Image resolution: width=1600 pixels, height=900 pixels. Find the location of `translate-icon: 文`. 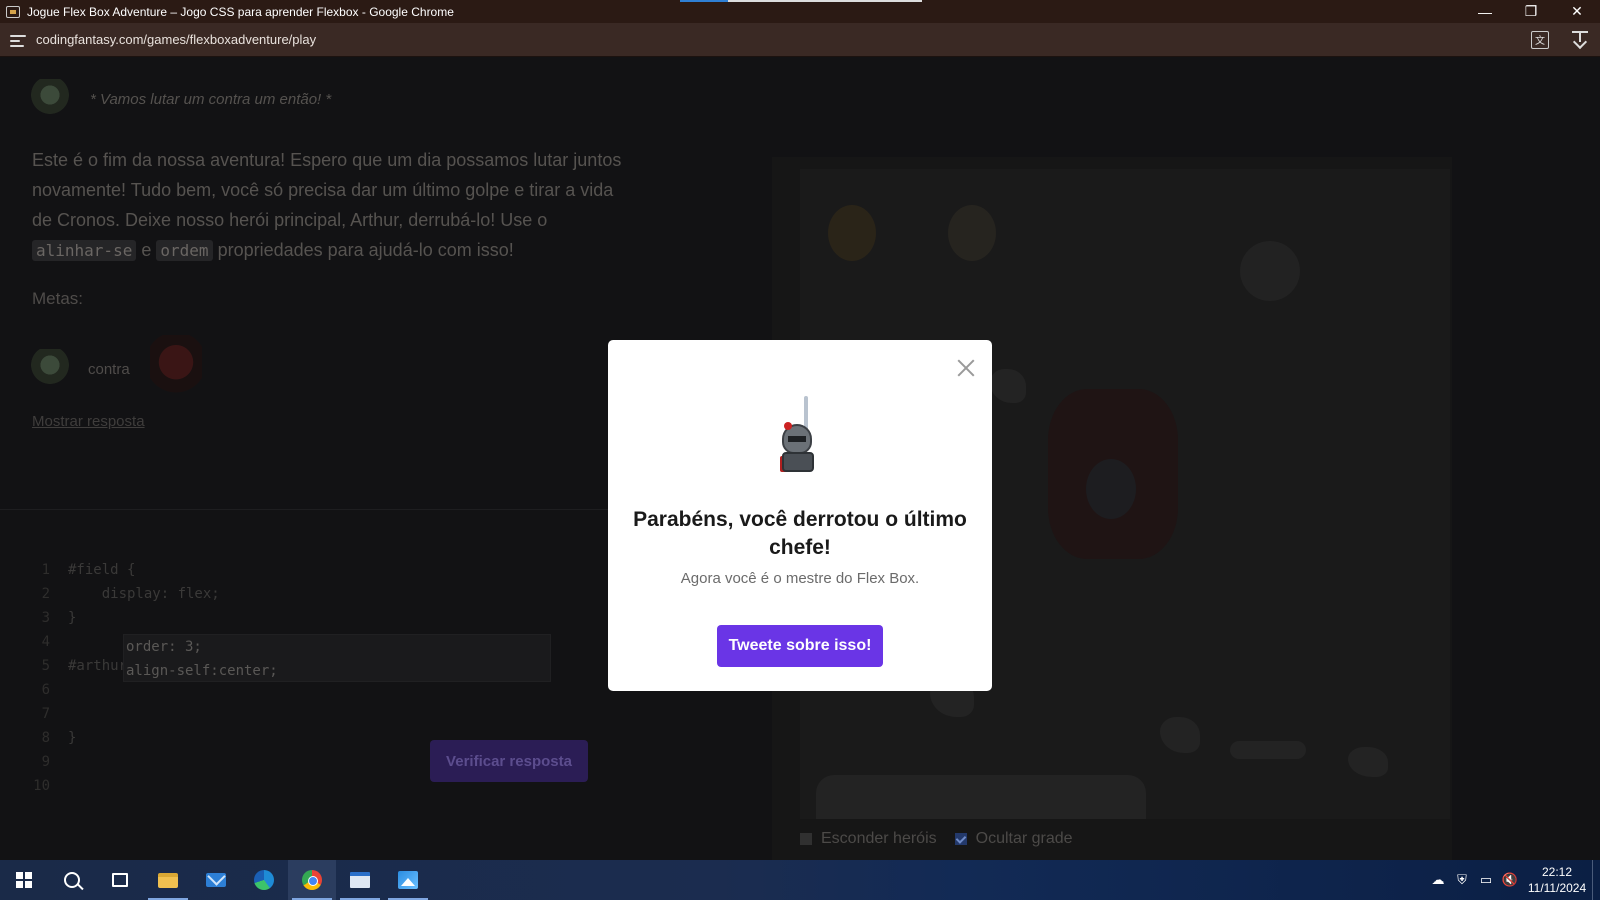

translate-icon: 文 is located at coordinates (1540, 39).